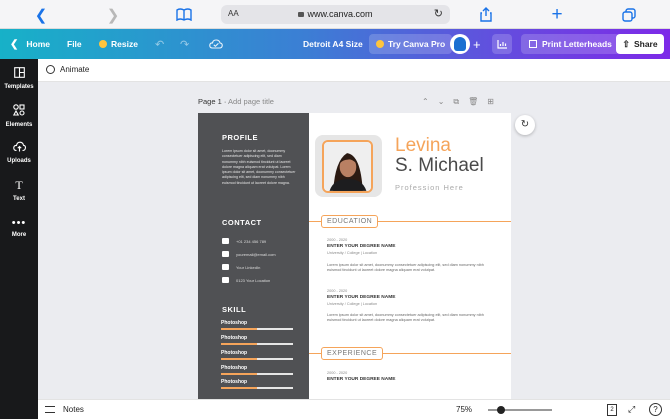 The image size is (670, 419). What do you see at coordinates (473, 102) in the screenshot?
I see `delete-page-icon: 🗑` at bounding box center [473, 102].